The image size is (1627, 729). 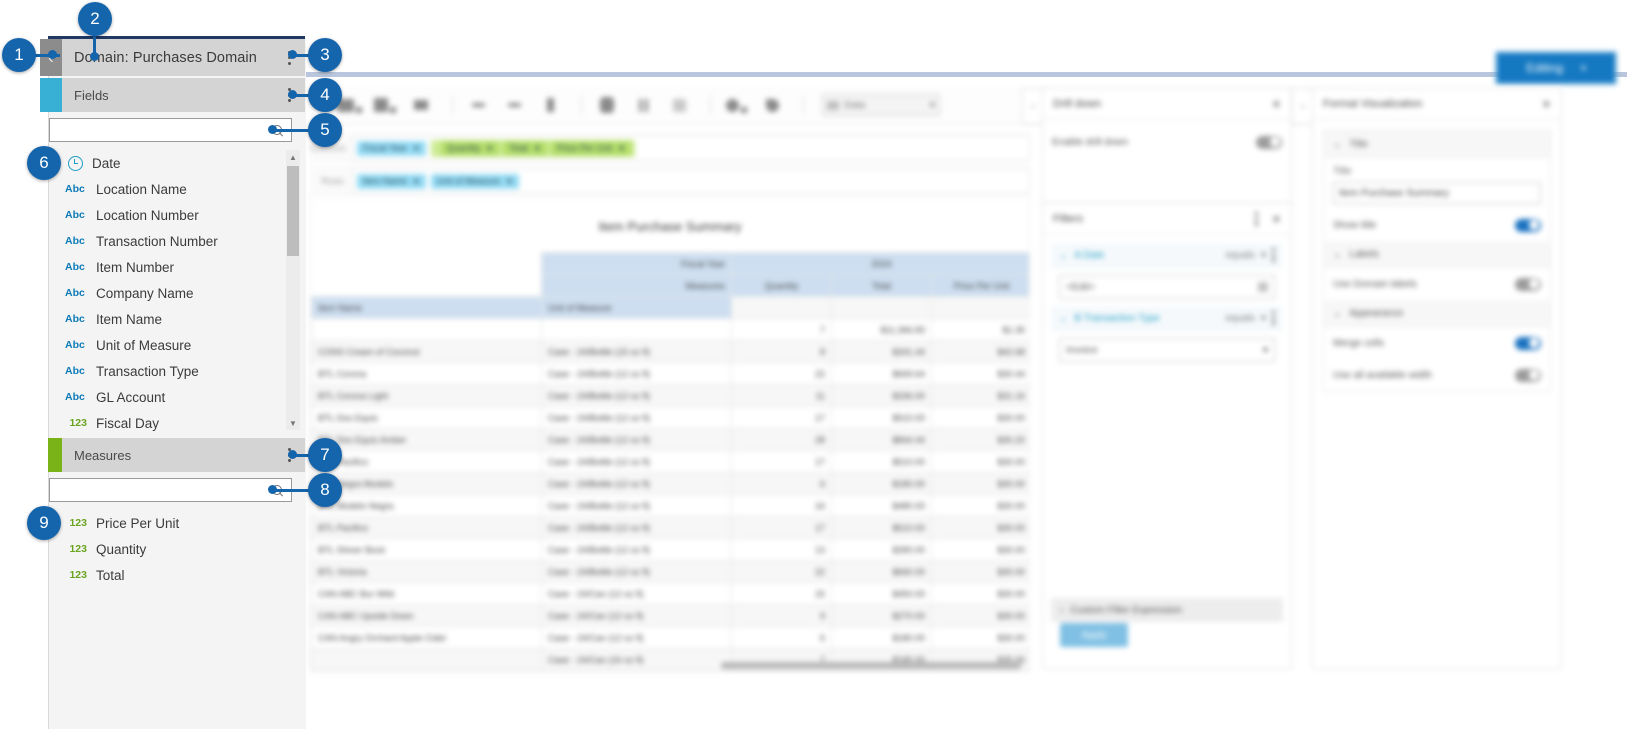 What do you see at coordinates (177, 549) in the screenshot?
I see `field-list-item: 123 Quantity` at bounding box center [177, 549].